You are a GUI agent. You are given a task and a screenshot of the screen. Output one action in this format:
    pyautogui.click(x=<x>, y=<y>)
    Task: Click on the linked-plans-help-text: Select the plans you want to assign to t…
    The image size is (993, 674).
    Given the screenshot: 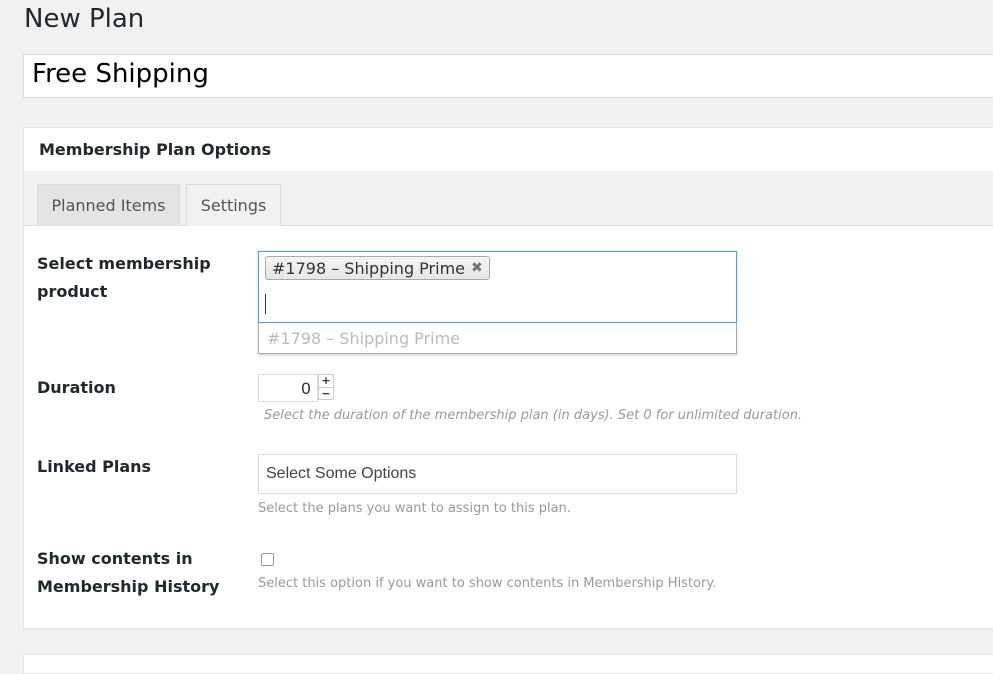 What is the action you would take?
    pyautogui.click(x=414, y=508)
    